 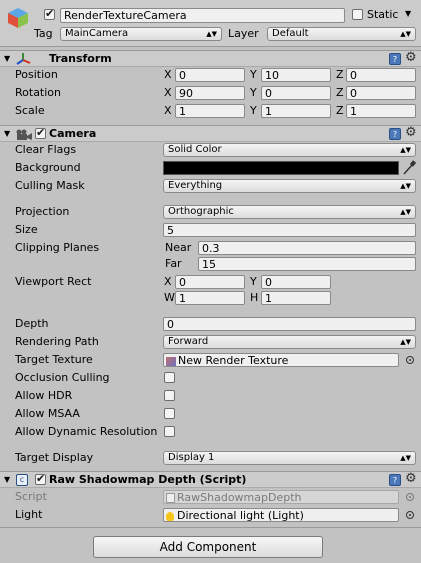 What do you see at coordinates (173, 264) in the screenshot?
I see `far-label: Far` at bounding box center [173, 264].